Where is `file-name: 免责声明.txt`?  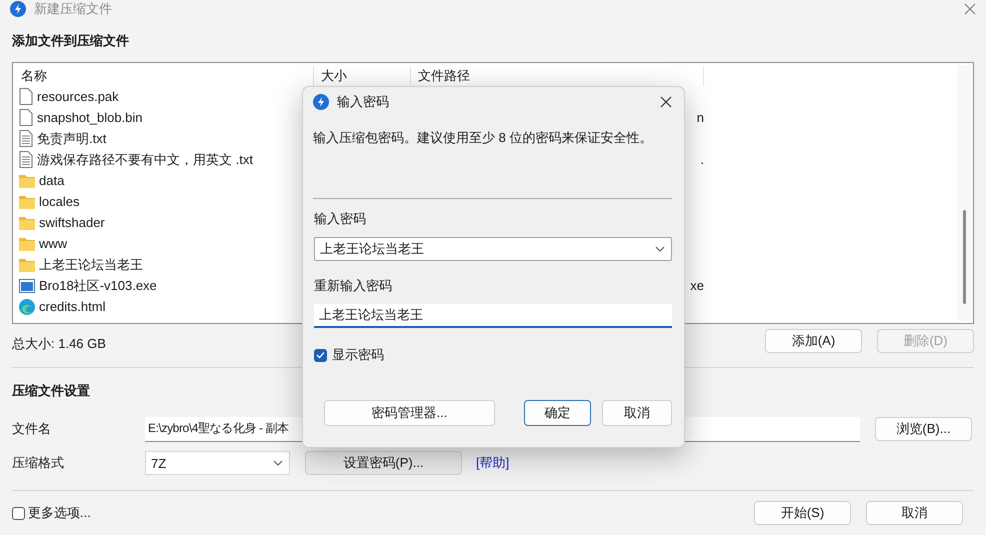 file-name: 免责声明.txt is located at coordinates (71, 139).